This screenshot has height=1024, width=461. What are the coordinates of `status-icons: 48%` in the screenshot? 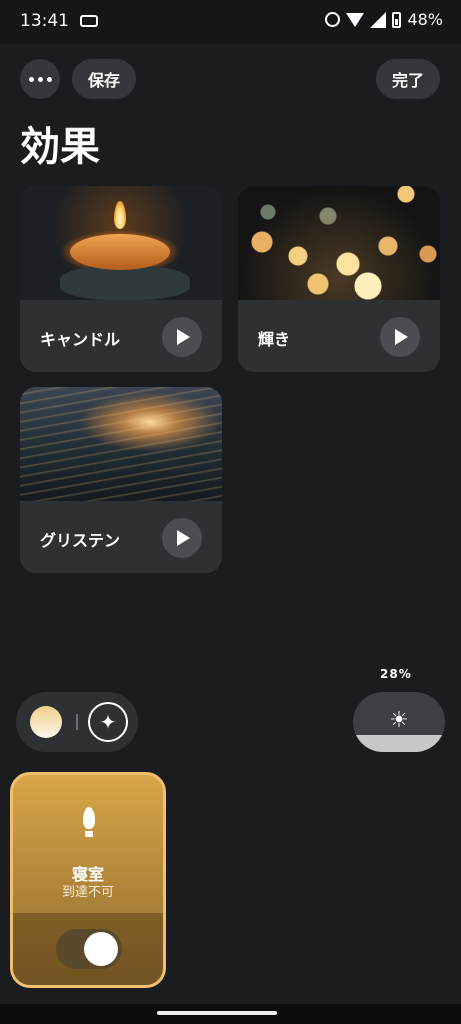 It's located at (384, 19).